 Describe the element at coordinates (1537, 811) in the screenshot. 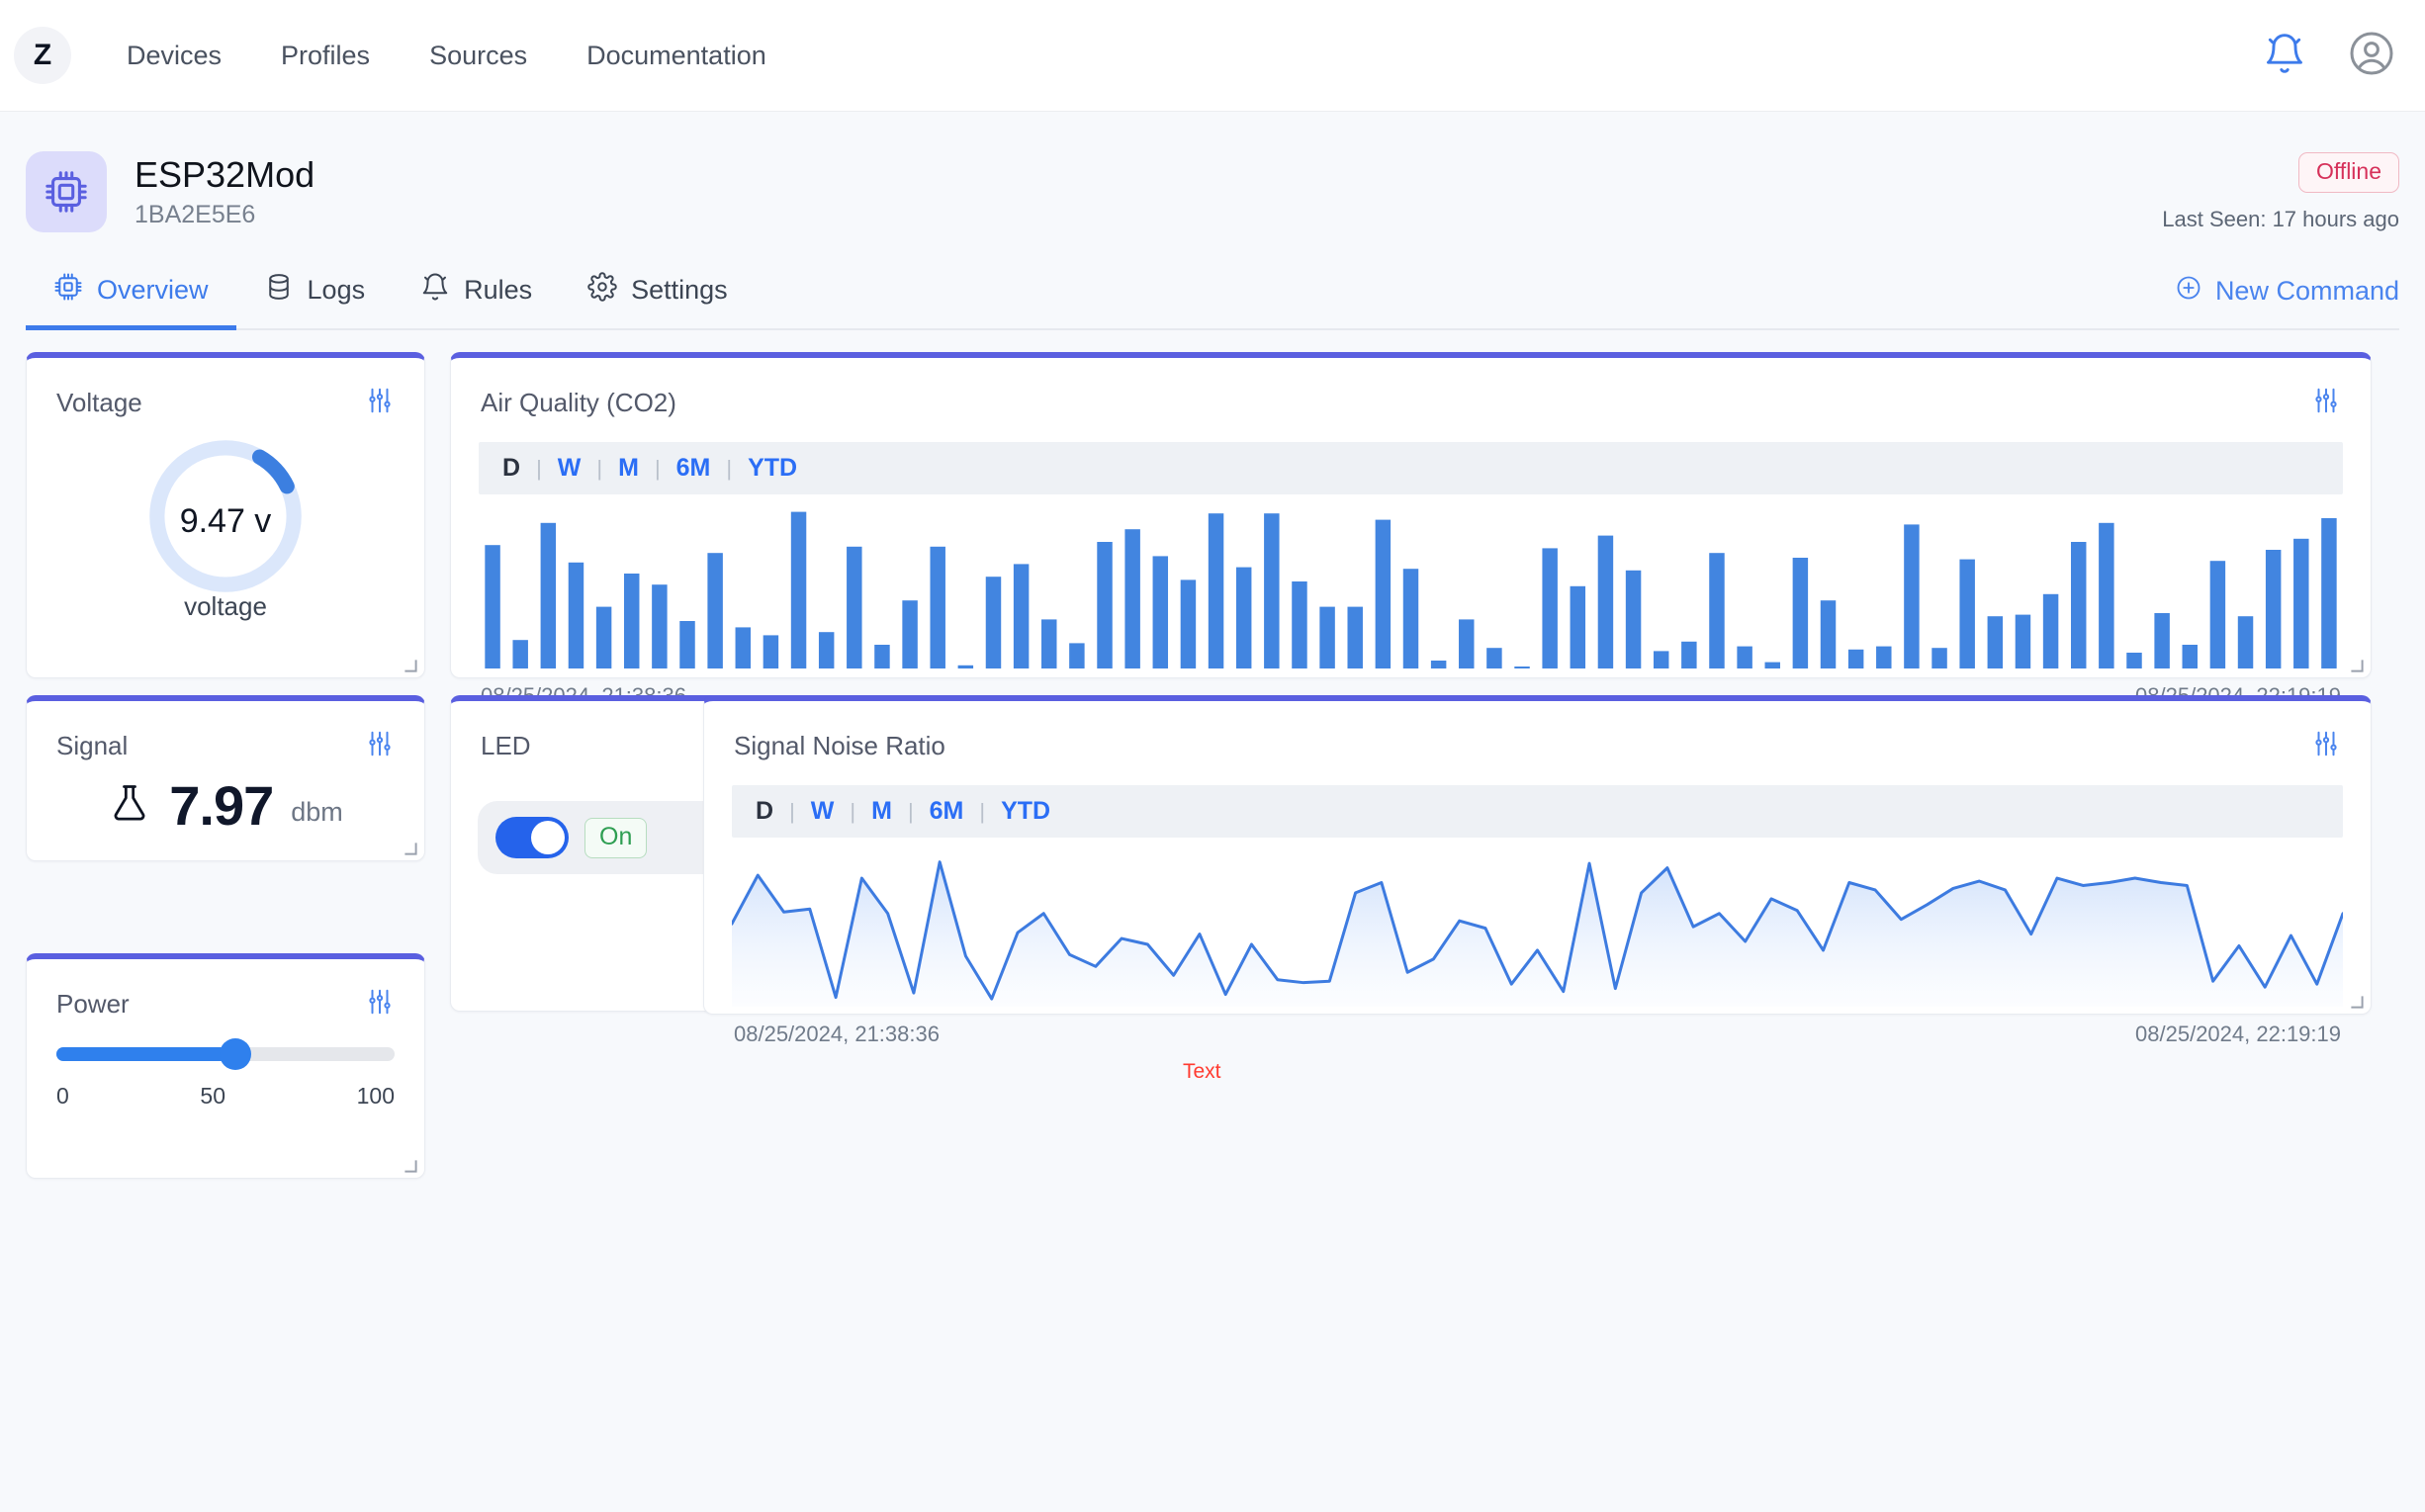

I see `snr-range-selector: D | W | M | 6M | YTD` at that location.